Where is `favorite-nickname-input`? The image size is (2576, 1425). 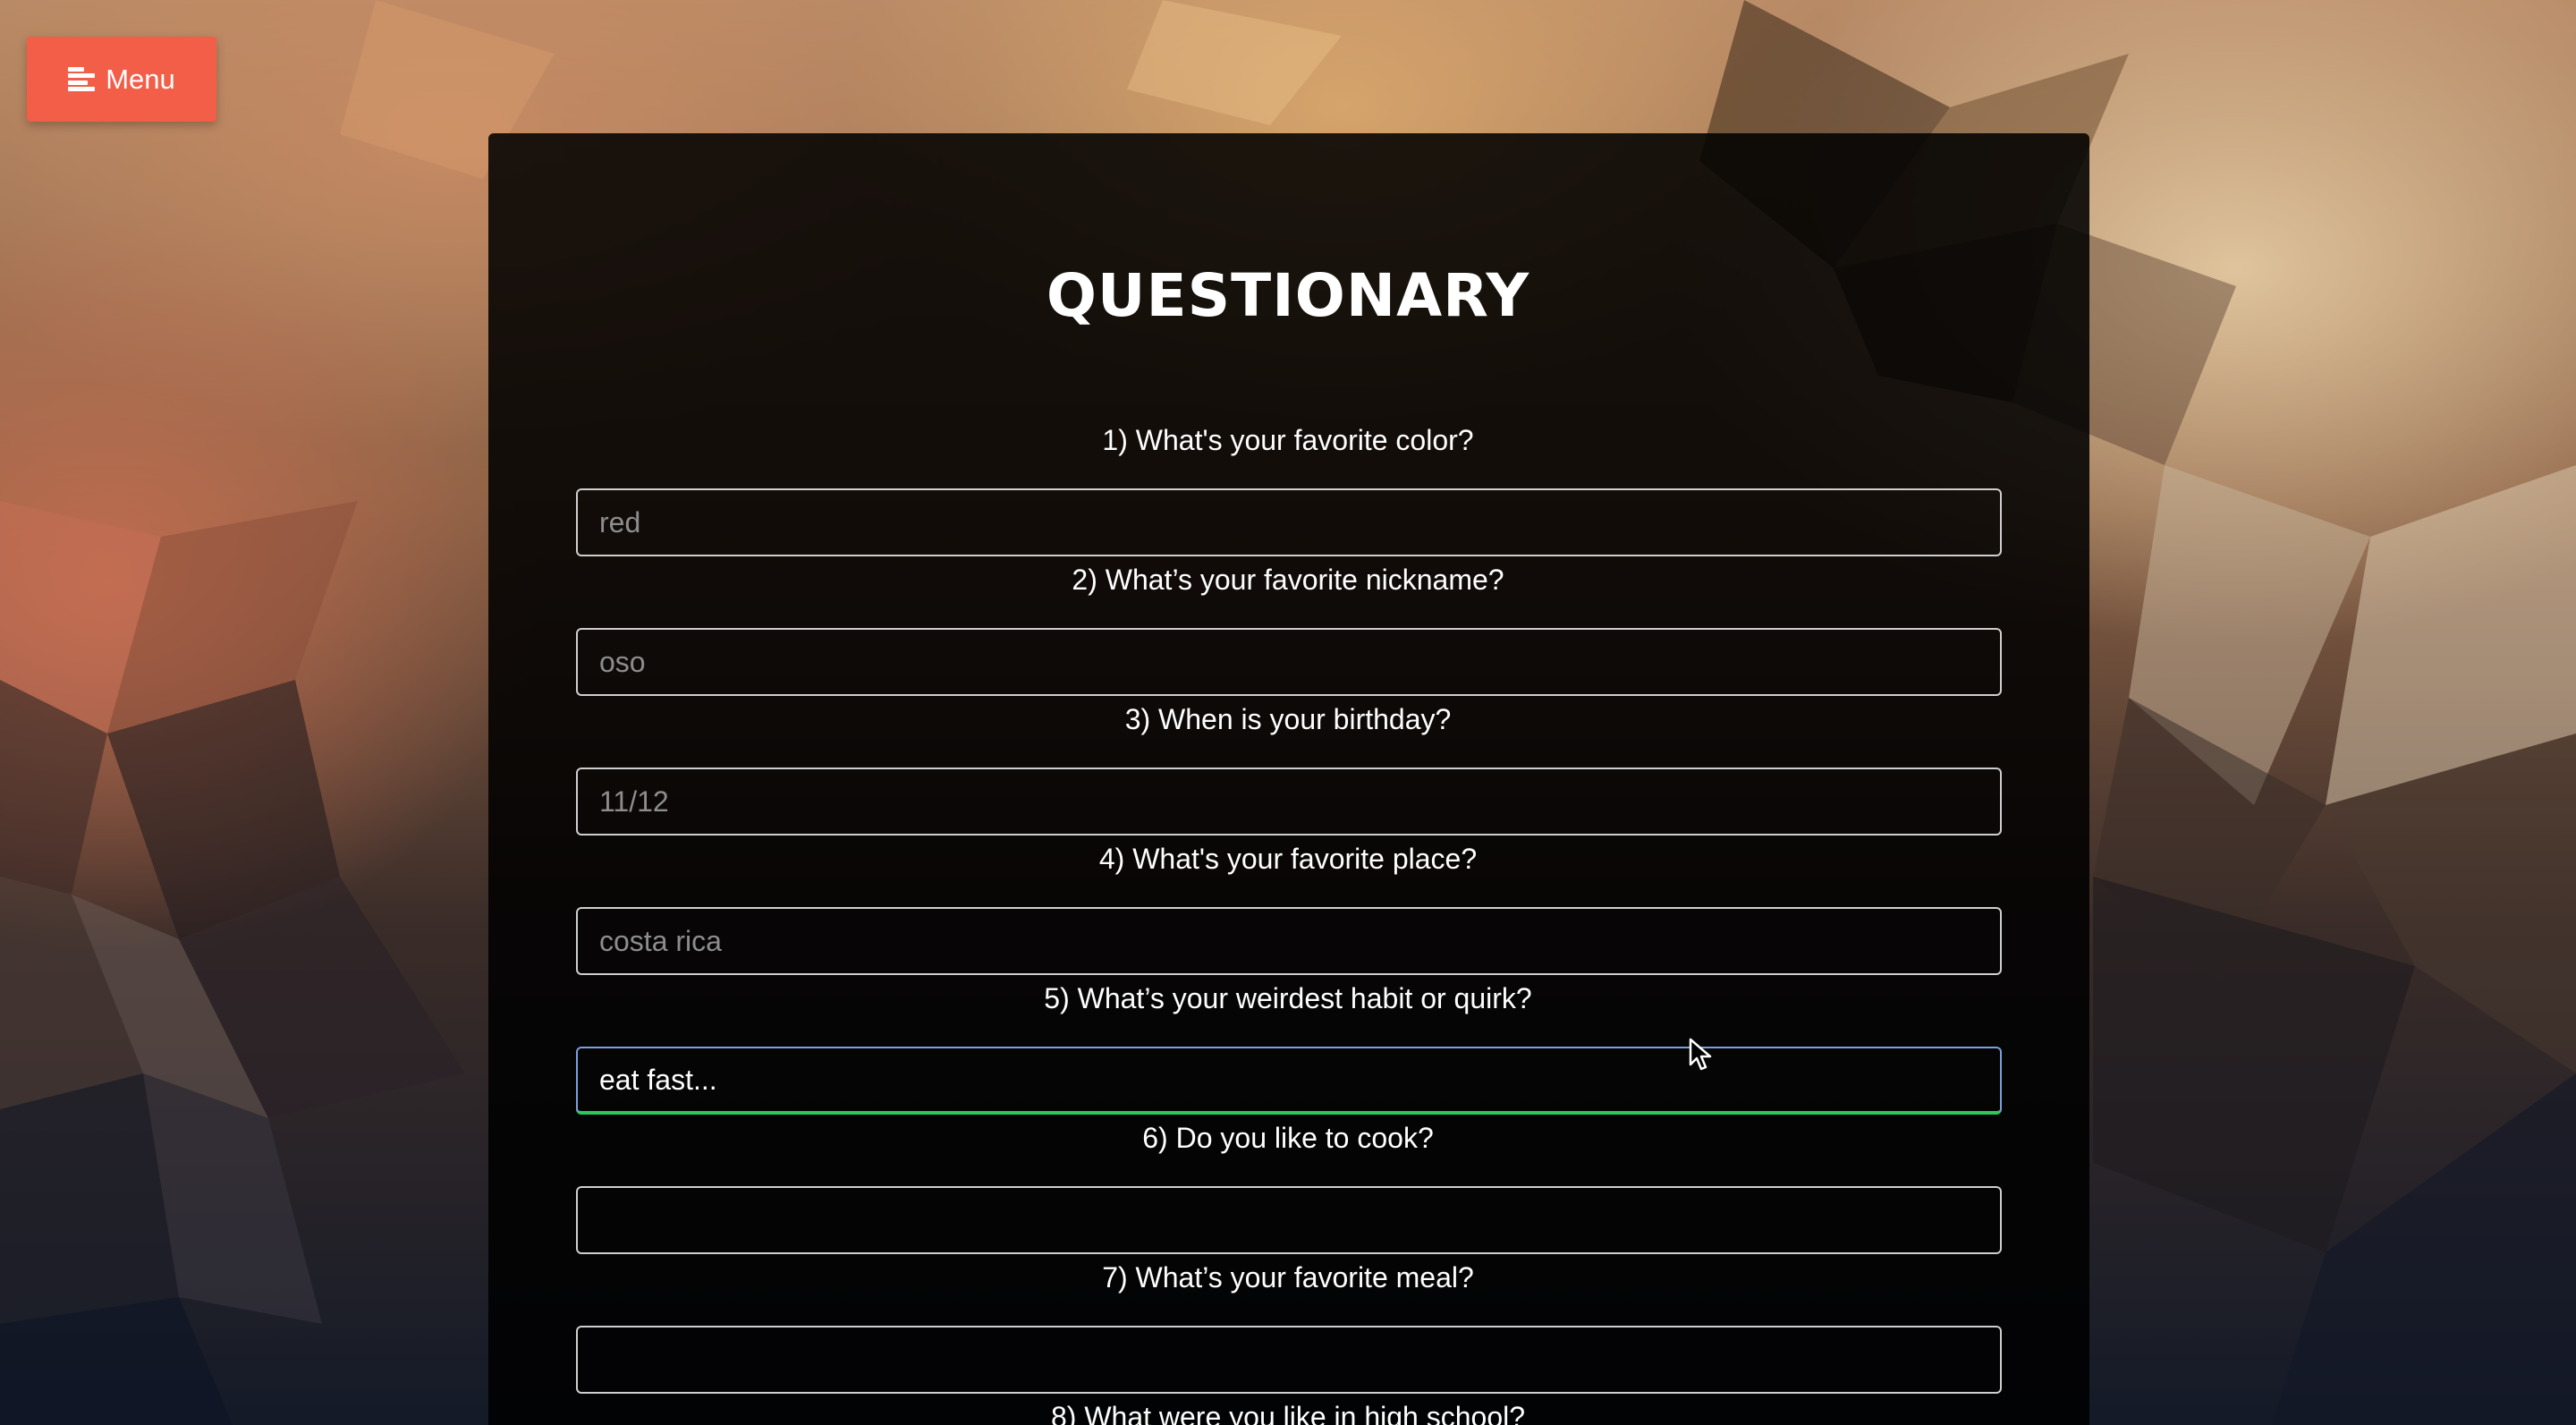 favorite-nickname-input is located at coordinates (1289, 662).